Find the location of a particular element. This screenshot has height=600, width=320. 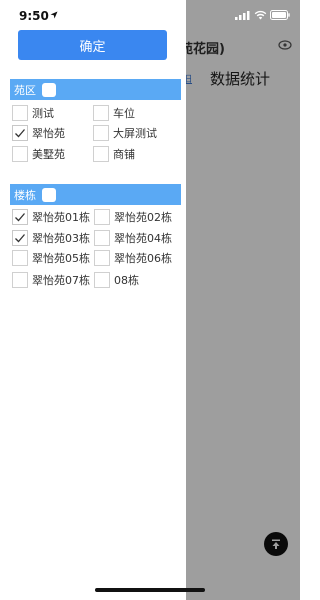

option-label: 翠怡苑04栋 is located at coordinates (143, 238).